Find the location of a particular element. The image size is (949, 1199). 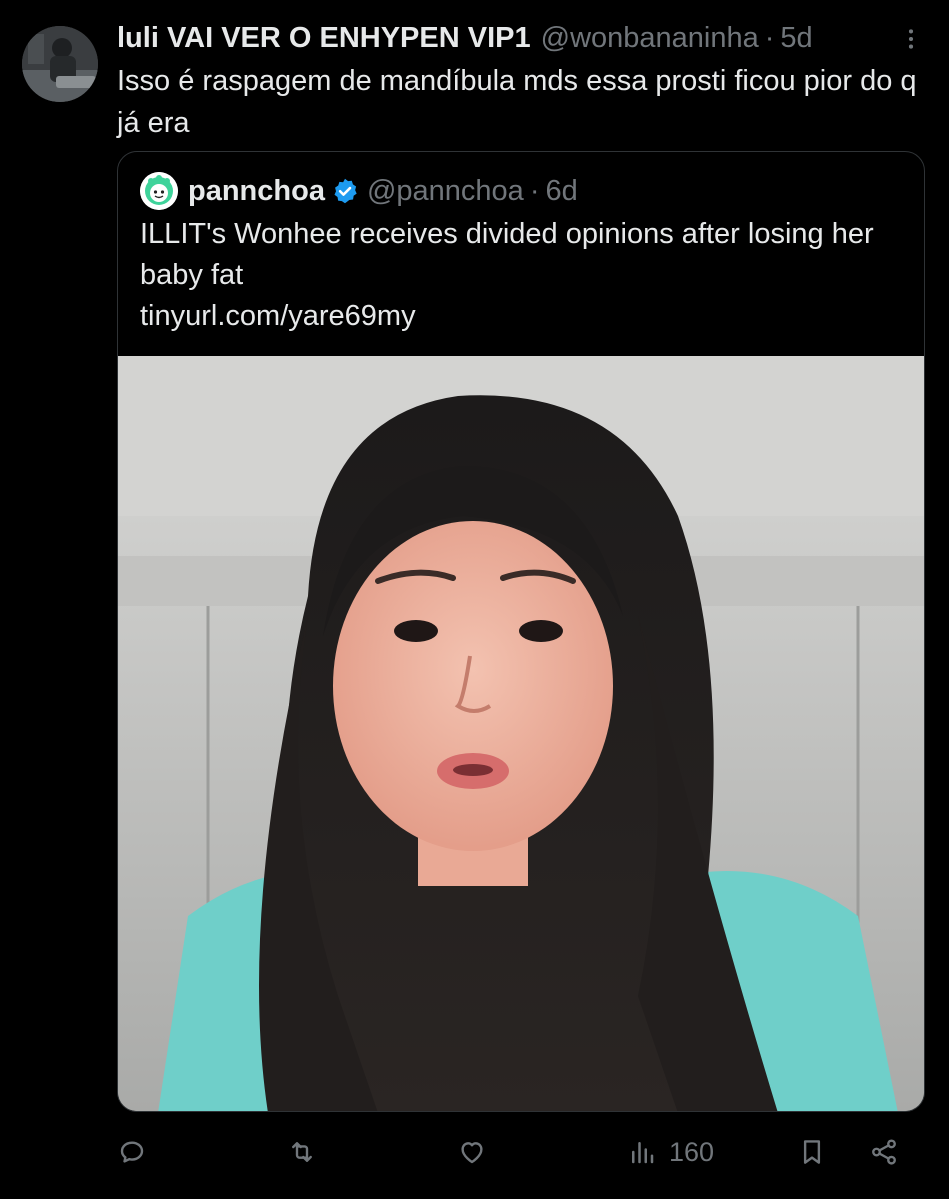

retweet-button is located at coordinates (302, 1152).